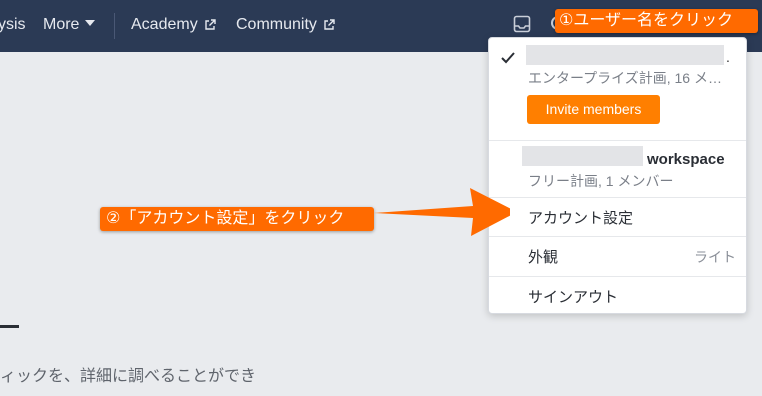  What do you see at coordinates (442, 212) in the screenshot?
I see `arrow-pointer-icon` at bounding box center [442, 212].